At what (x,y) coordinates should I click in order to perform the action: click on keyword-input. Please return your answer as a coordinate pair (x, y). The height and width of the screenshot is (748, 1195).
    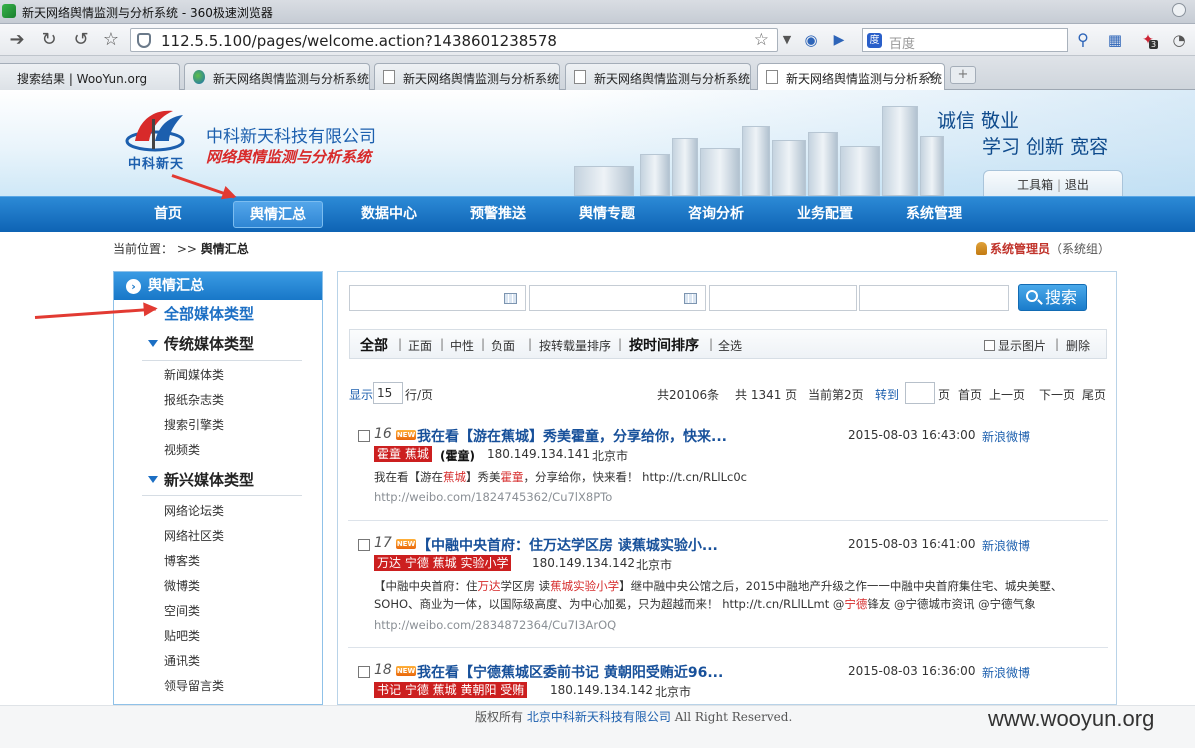
    Looking at the image, I should click on (783, 298).